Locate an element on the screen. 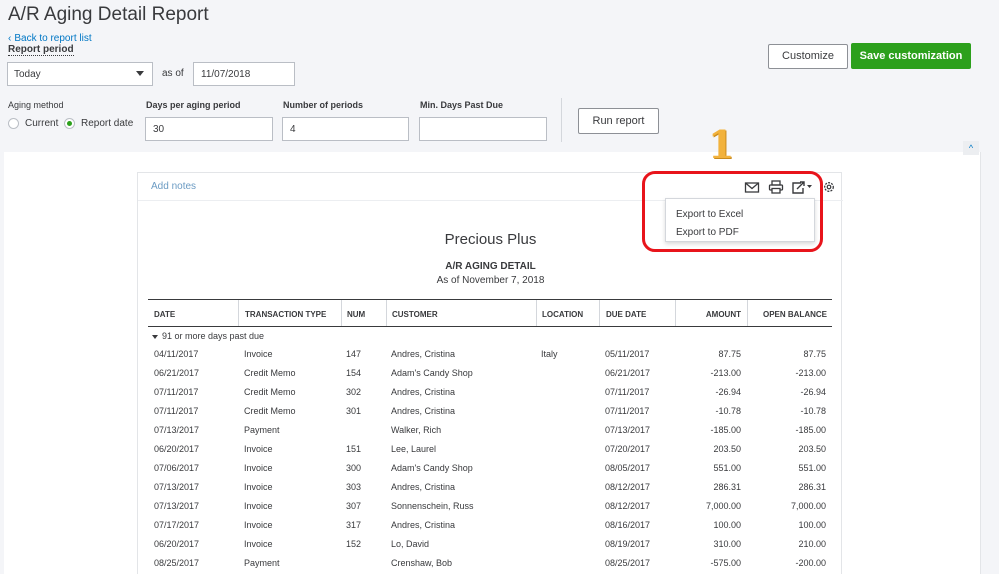 Image resolution: width=999 pixels, height=574 pixels. export-dropdown-menu: Export to Excel Export to PDF is located at coordinates (740, 220).